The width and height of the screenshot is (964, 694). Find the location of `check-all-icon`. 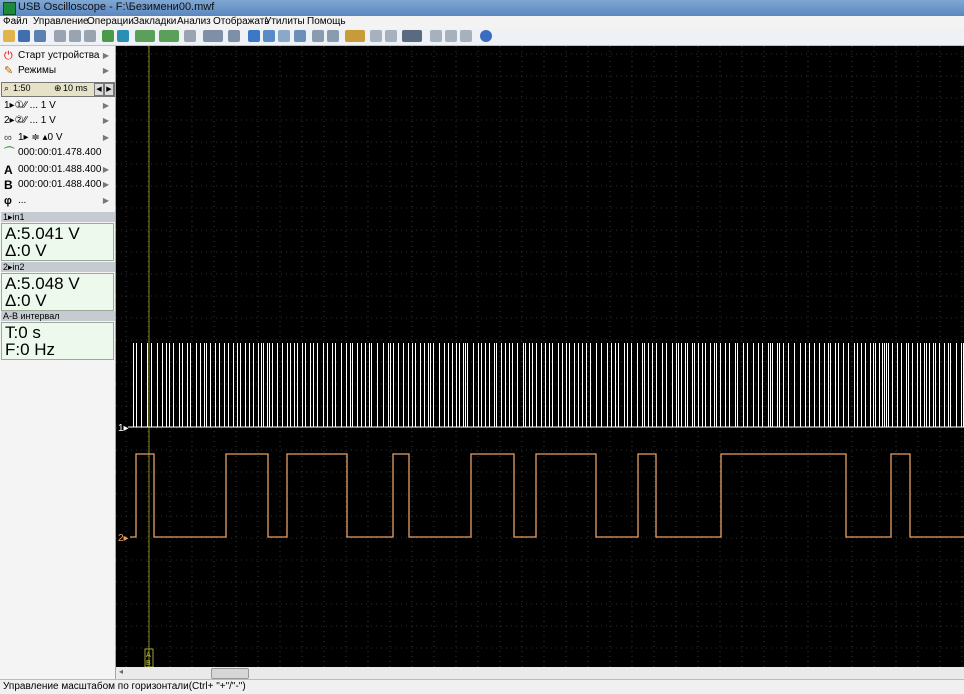

check-all-icon is located at coordinates (269, 36).